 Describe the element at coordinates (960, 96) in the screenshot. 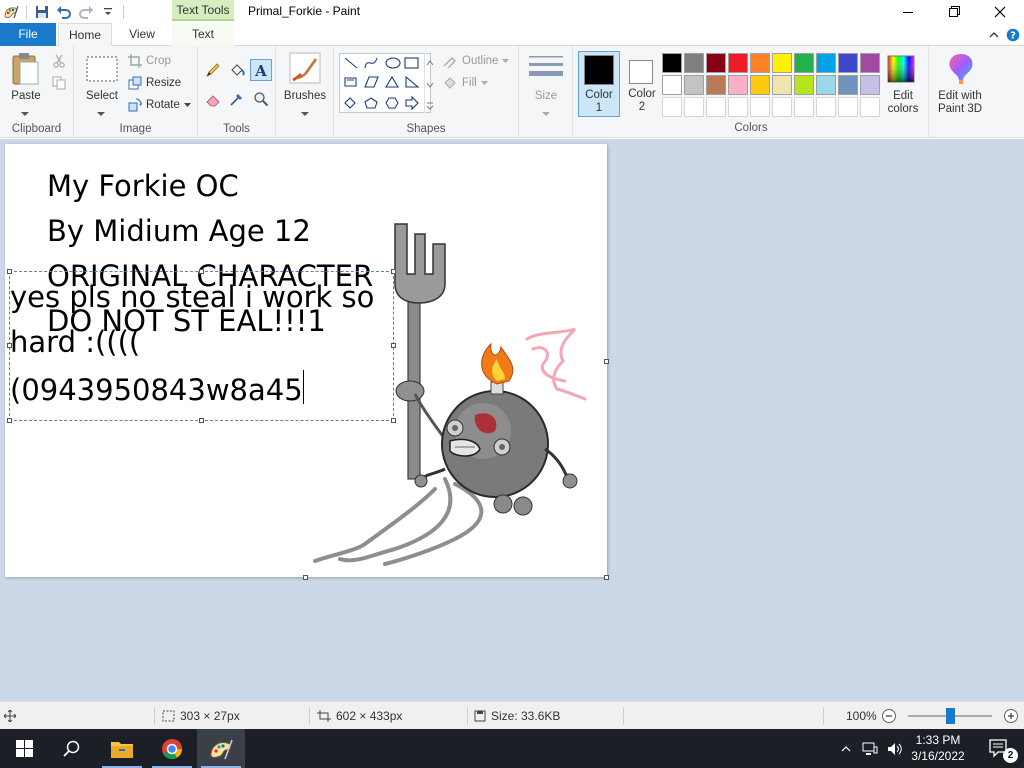

I see `paint3d-line1: Edit with` at that location.